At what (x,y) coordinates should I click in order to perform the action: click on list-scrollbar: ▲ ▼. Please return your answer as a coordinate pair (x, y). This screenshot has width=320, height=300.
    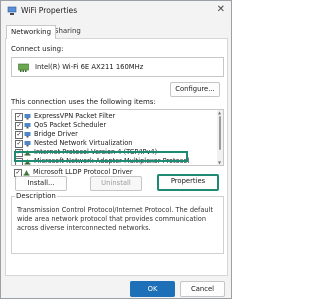
    Looking at the image, I should click on (220, 137).